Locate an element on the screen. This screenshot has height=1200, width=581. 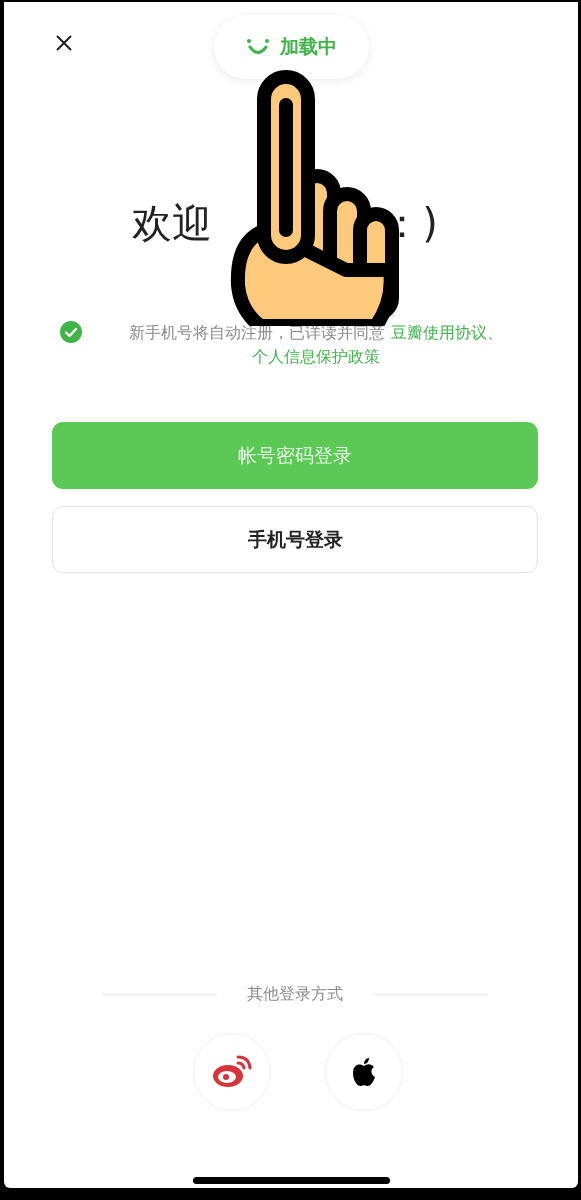
password-login-button: 帐号密码登录 is located at coordinates (295, 455).